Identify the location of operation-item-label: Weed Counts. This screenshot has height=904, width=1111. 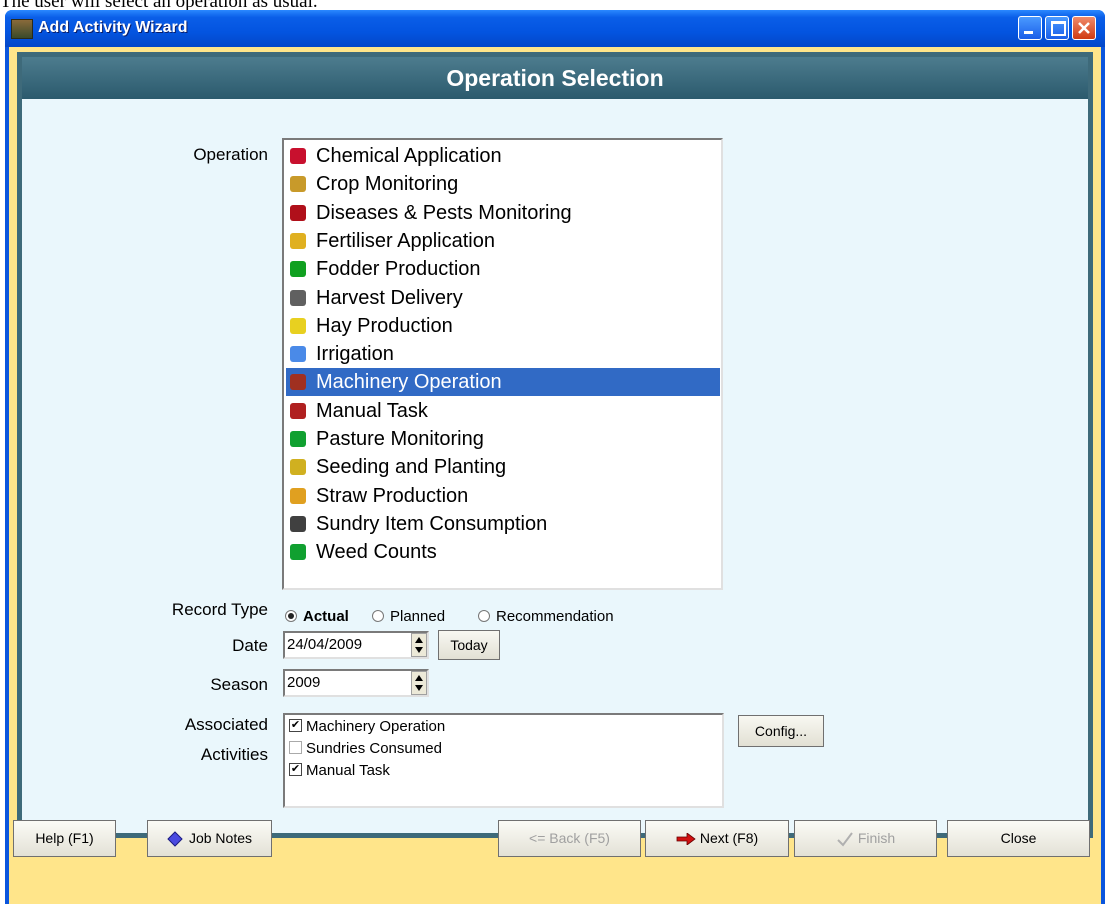
(376, 552).